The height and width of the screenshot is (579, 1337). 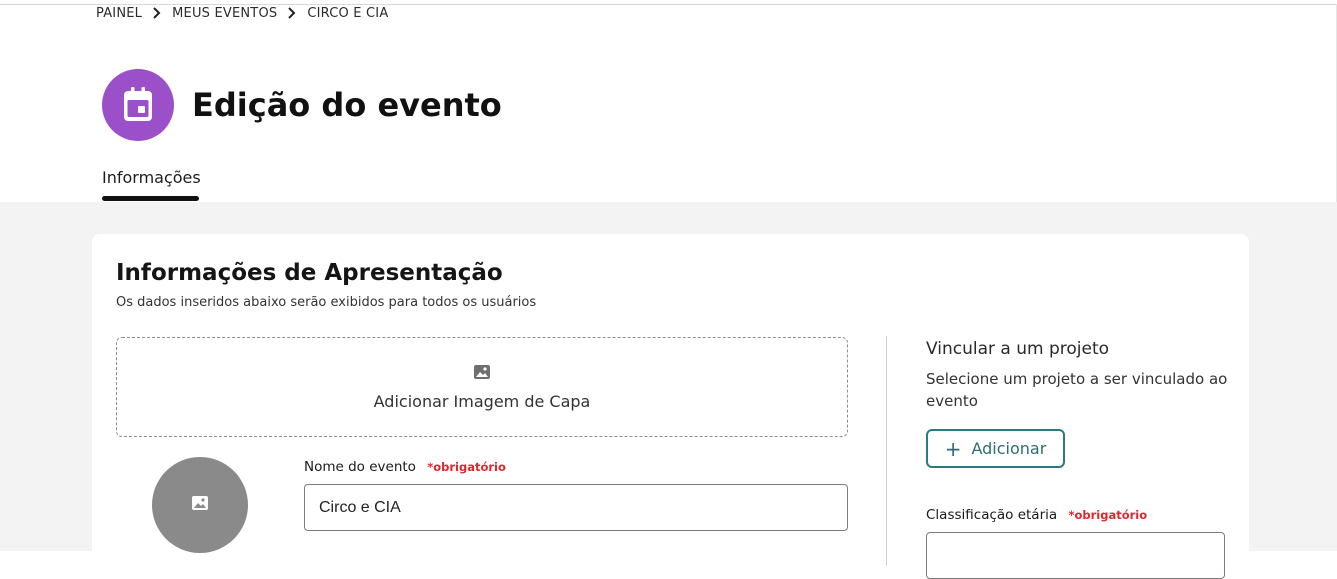 I want to click on age-rating-label: Classificação etária *obrigatório, so click(x=1036, y=515).